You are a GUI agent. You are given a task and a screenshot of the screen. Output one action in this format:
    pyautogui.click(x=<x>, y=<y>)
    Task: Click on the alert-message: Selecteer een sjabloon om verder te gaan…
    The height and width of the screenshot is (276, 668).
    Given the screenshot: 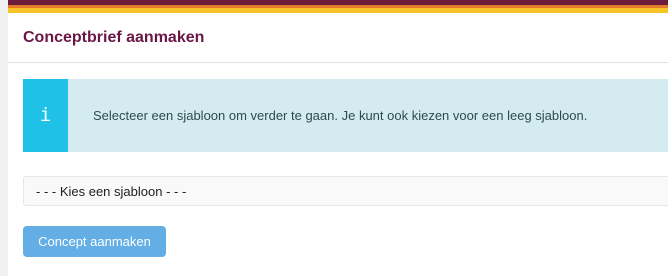 What is the action you would take?
    pyautogui.click(x=340, y=115)
    